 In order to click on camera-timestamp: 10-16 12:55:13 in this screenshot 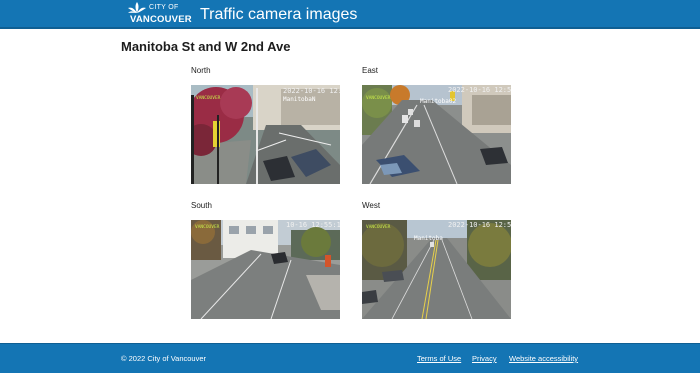, I will do `click(313, 225)`.